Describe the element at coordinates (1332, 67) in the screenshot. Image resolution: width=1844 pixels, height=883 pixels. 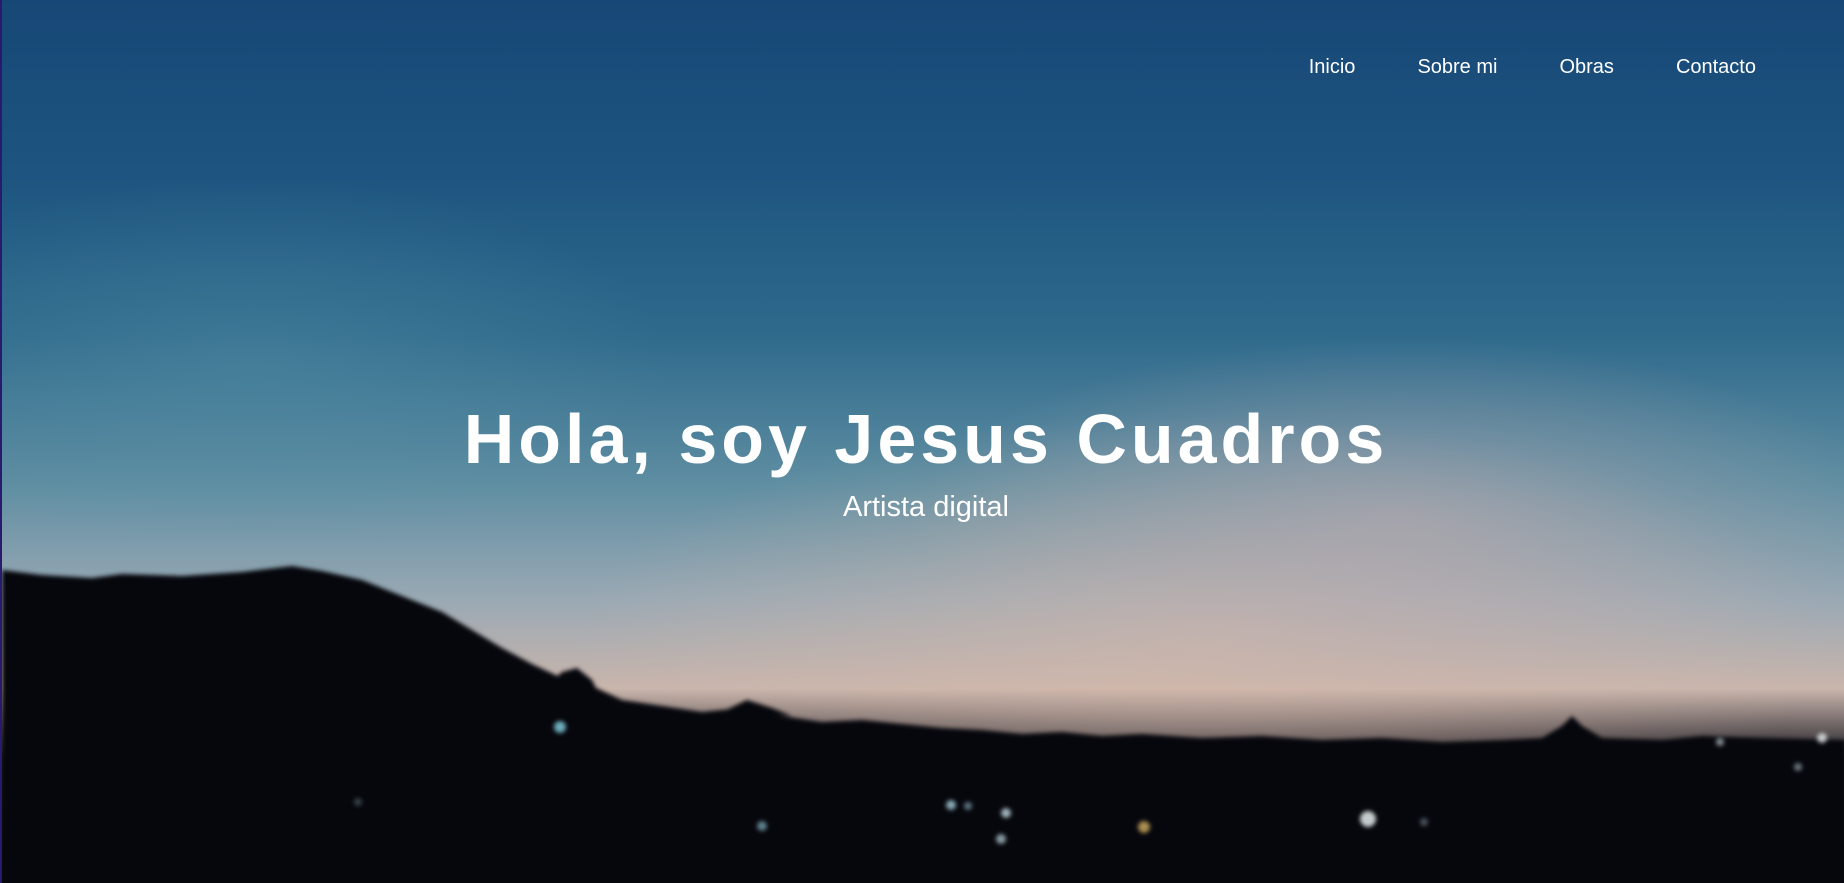
I see `nav-link-inicio: Inicio` at that location.